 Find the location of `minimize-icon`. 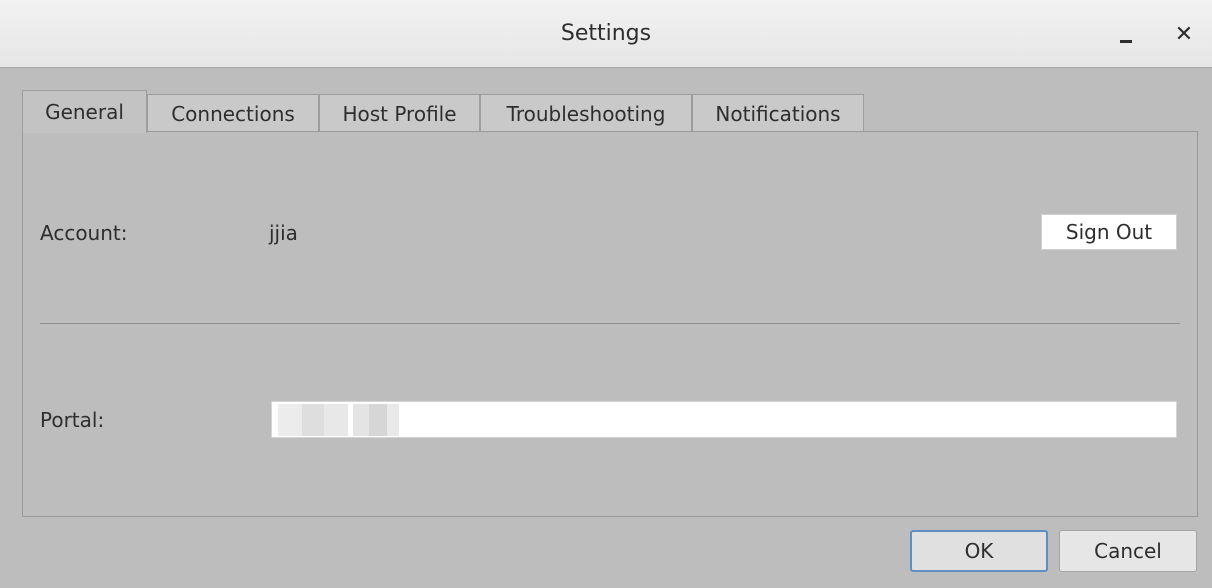

minimize-icon is located at coordinates (1126, 41).